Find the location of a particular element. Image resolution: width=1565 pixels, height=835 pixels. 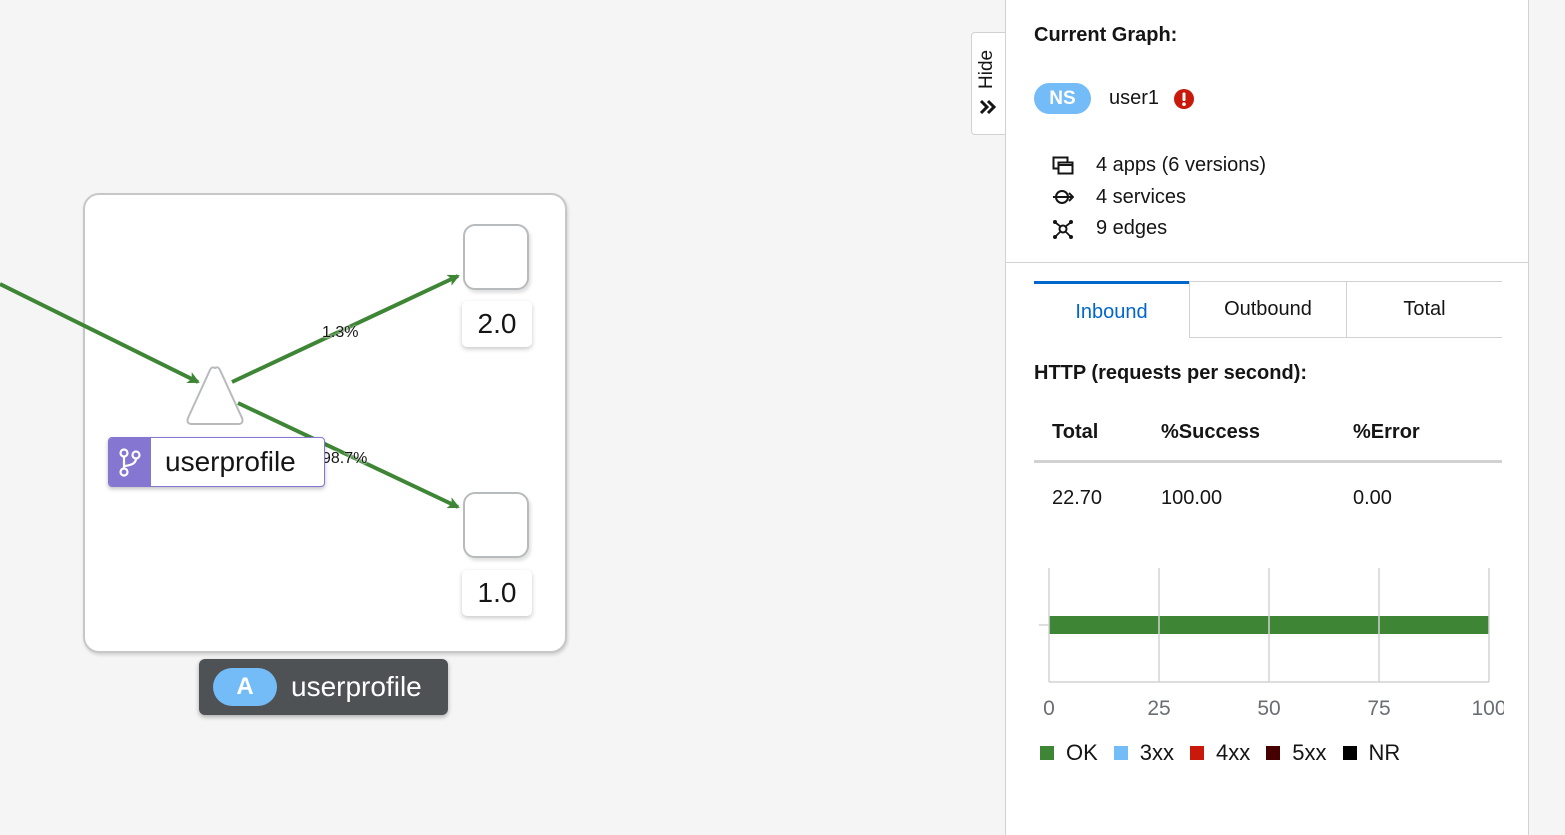

legend-item-nr: NR is located at coordinates (1371, 753).